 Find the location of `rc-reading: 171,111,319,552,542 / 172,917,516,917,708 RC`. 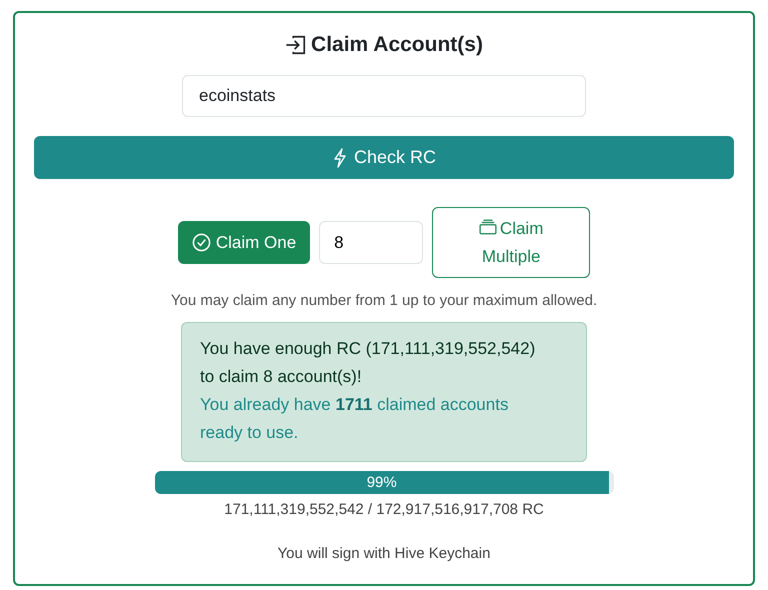

rc-reading: 171,111,319,552,542 / 172,917,516,917,708 RC is located at coordinates (384, 509).